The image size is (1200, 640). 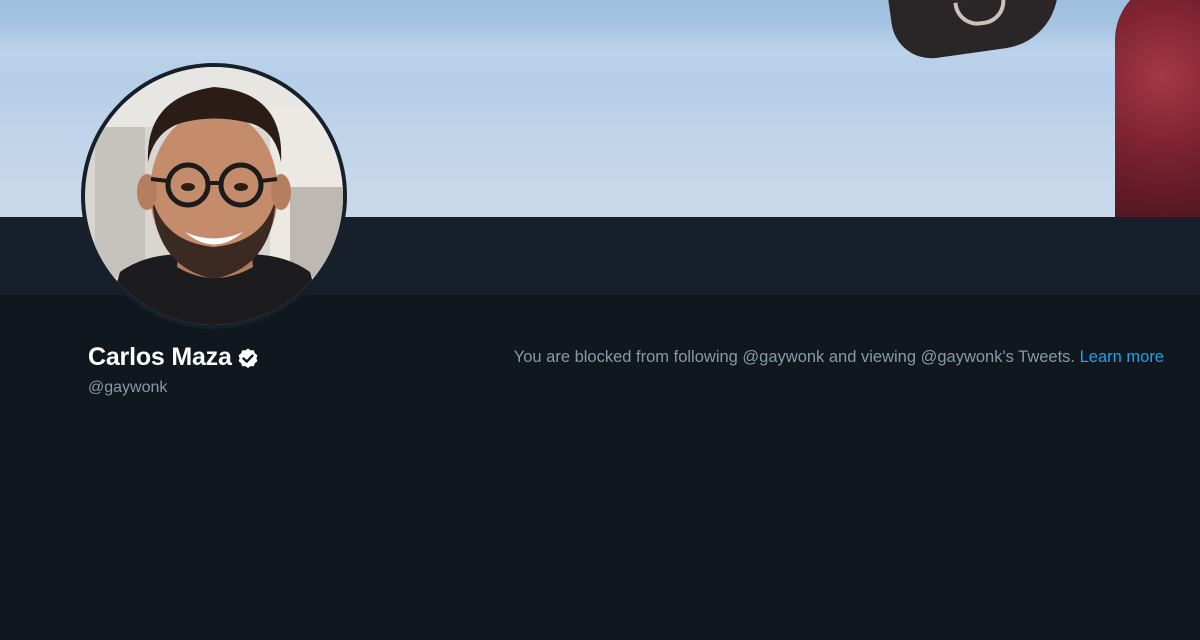 I want to click on avatar, so click(x=214, y=196).